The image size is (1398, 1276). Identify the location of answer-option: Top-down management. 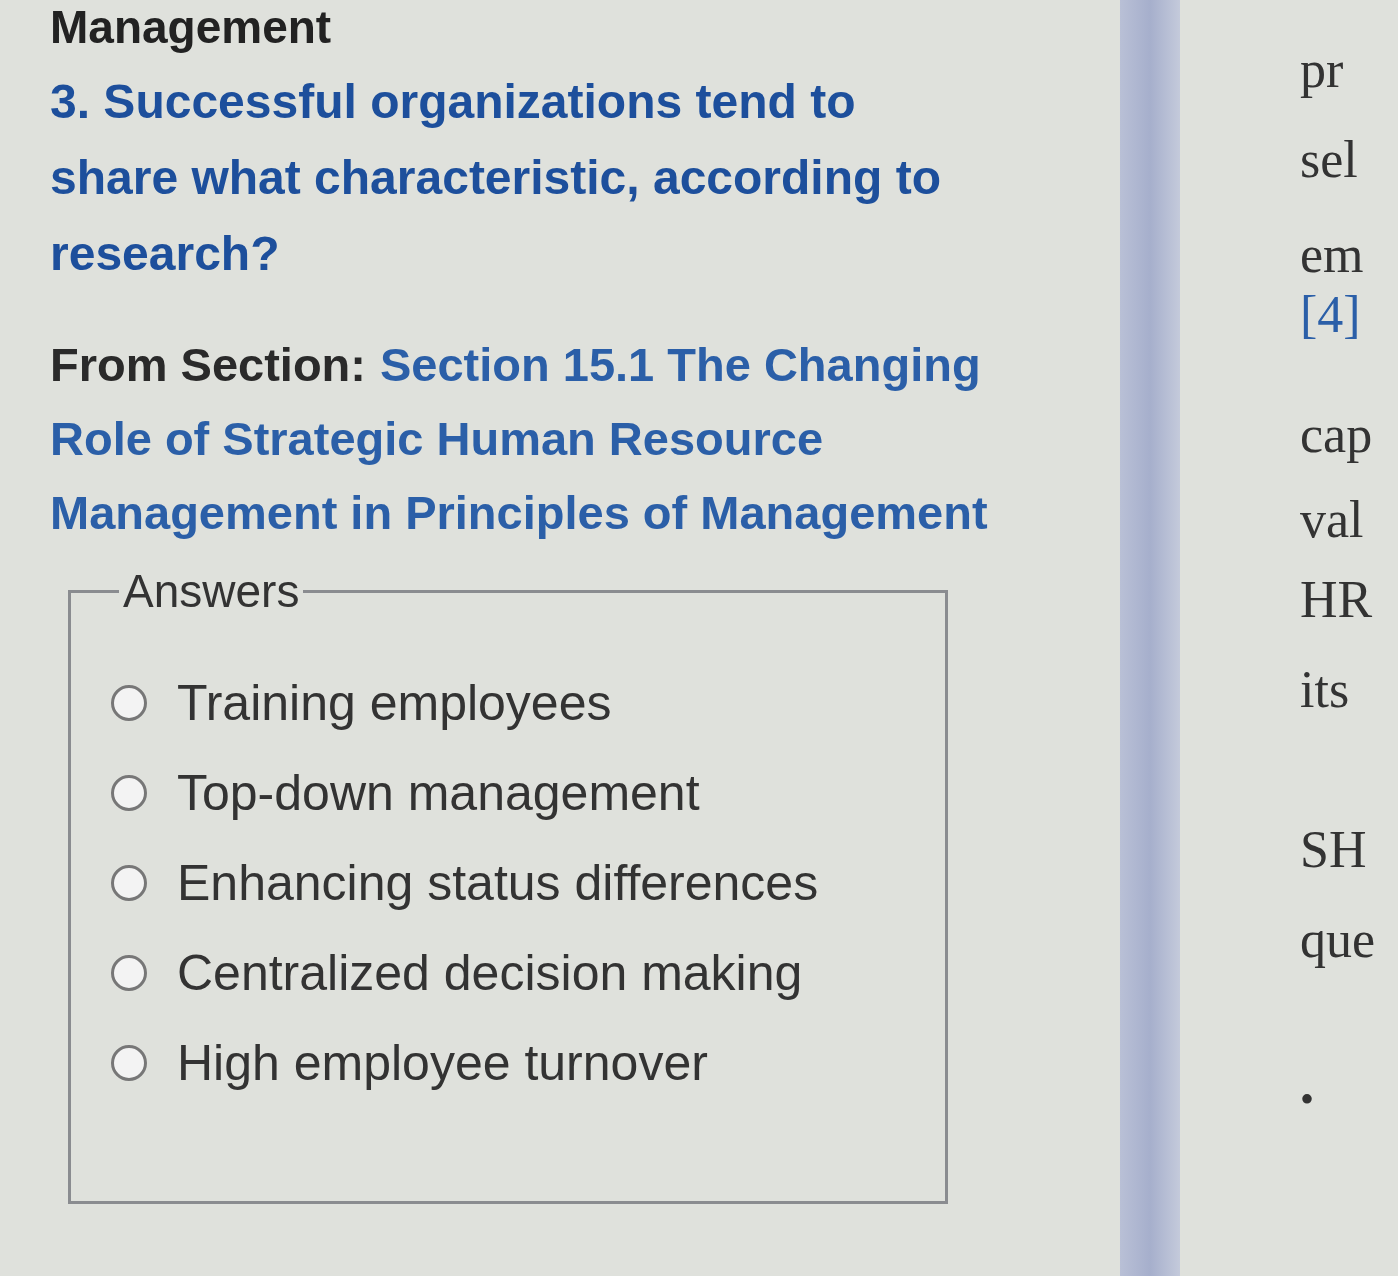
(438, 793).